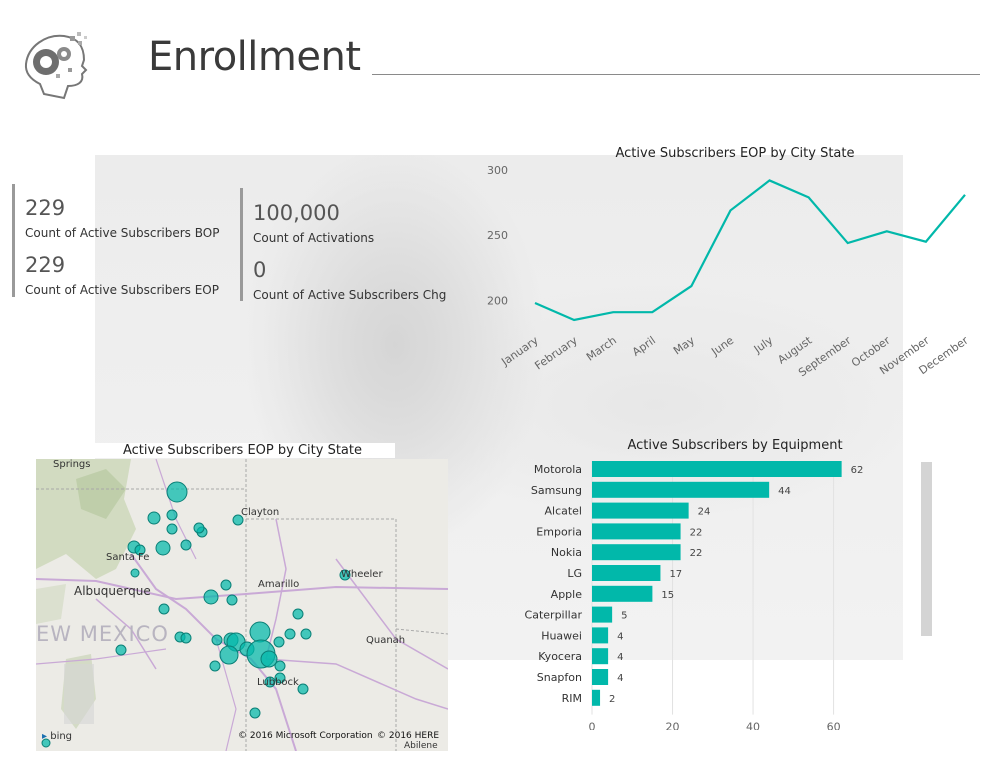 This screenshot has height=768, width=995. I want to click on map-city-label: Albuquerque, so click(112, 591).